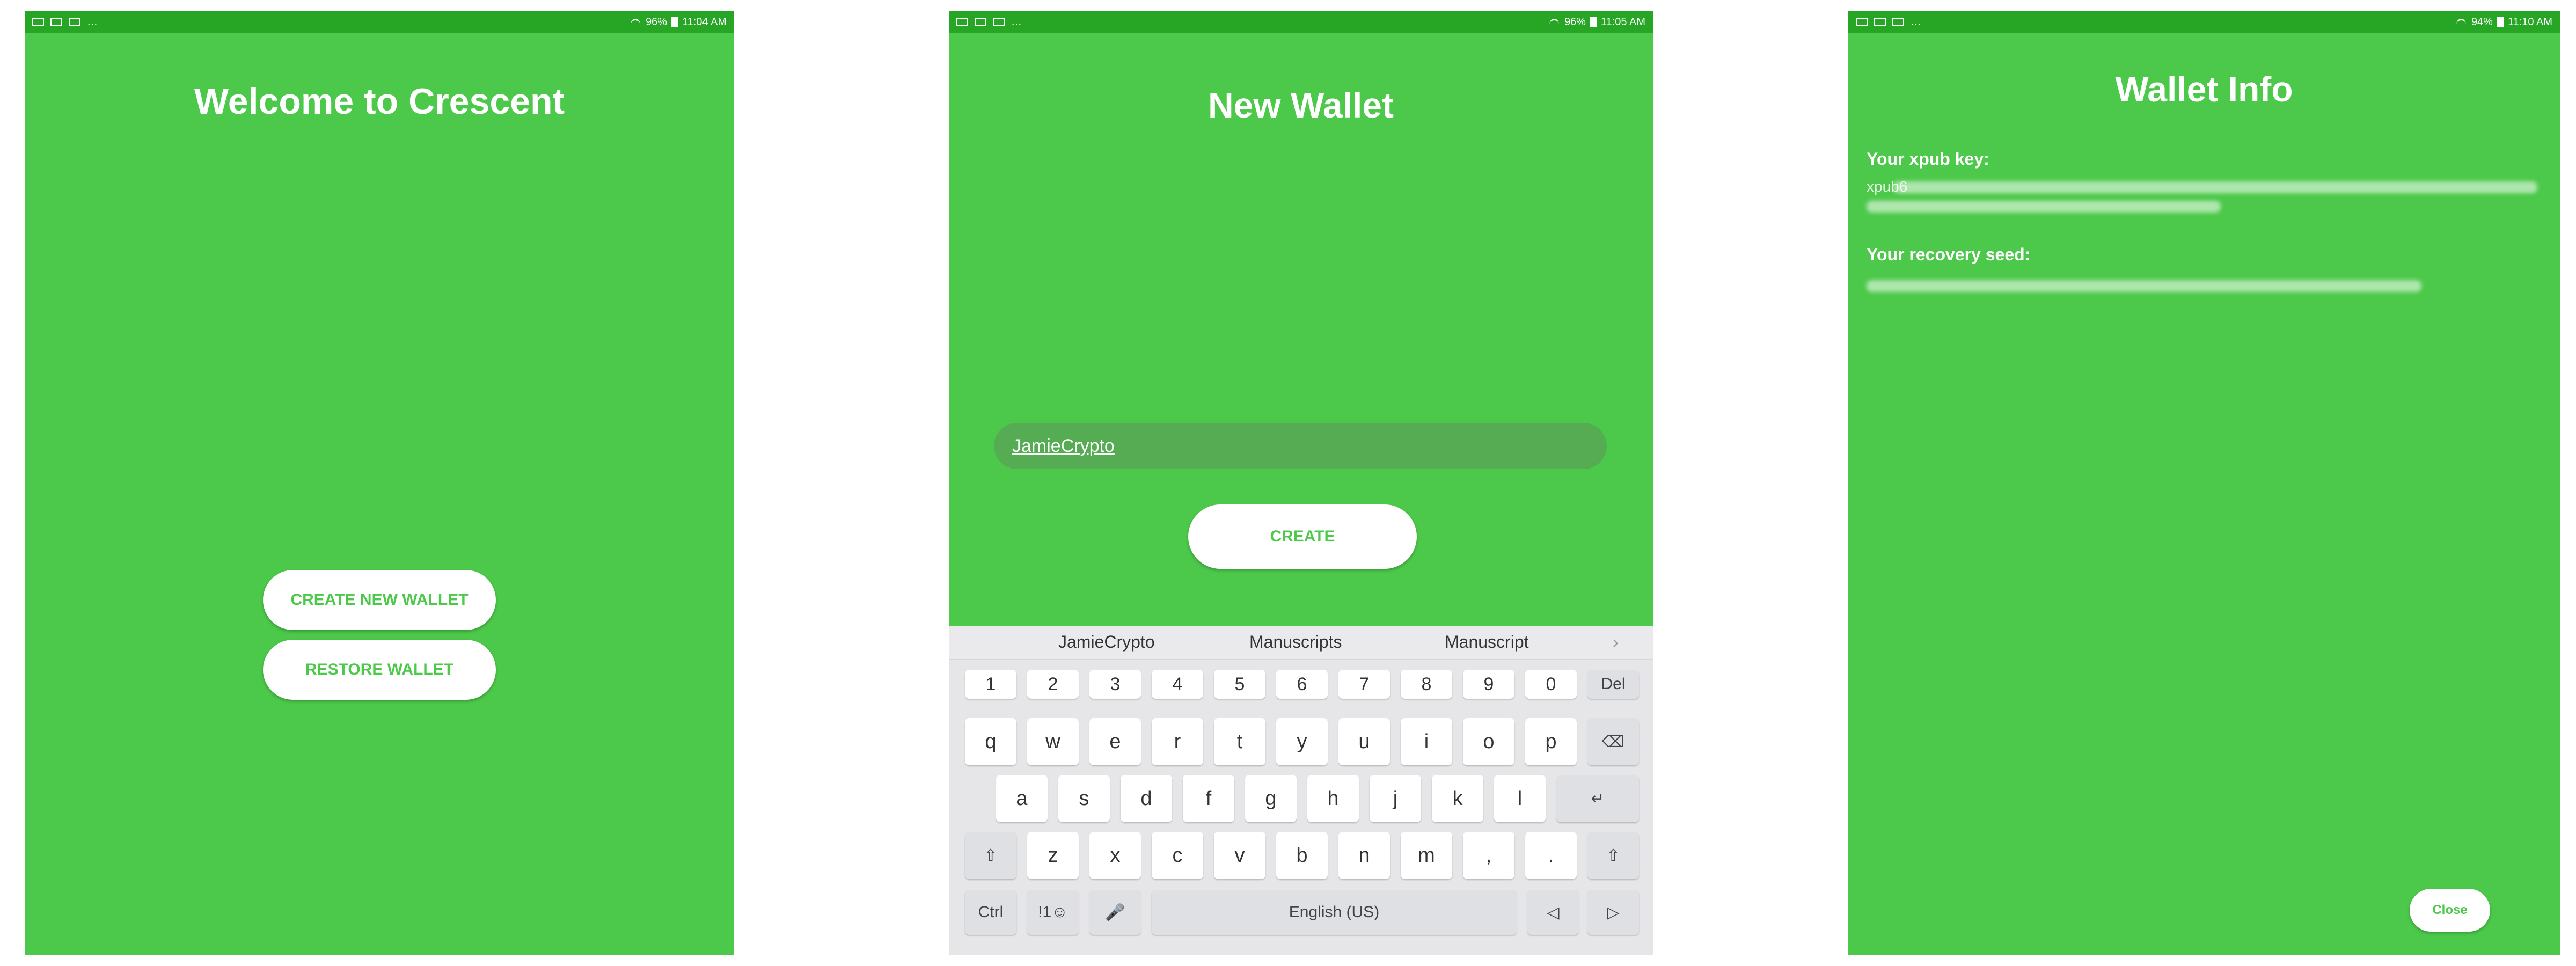 This screenshot has height=966, width=2576. I want to click on number-key: 4, so click(1177, 684).